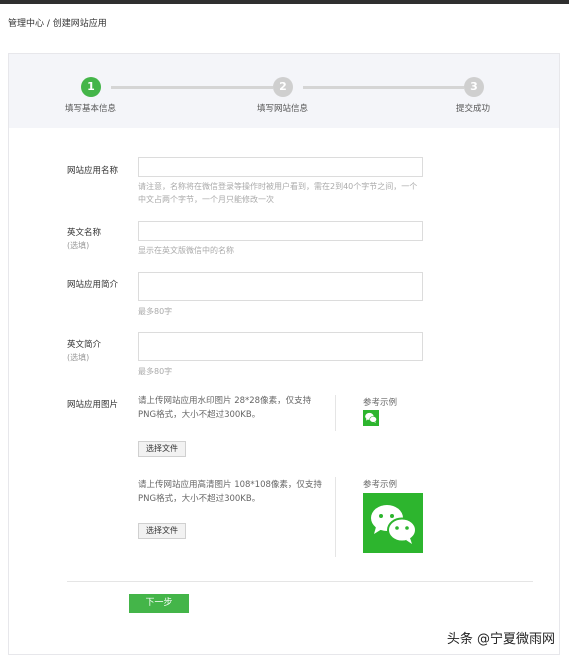  Describe the element at coordinates (84, 345) in the screenshot. I see `en-intro-label: 英文简介` at that location.